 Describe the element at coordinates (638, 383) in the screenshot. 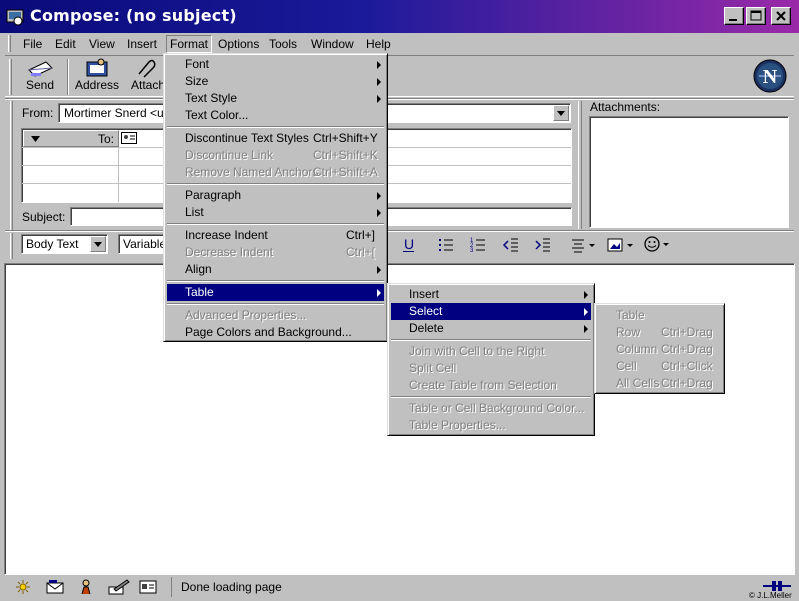

I see `menu-item-label: All Cells` at that location.